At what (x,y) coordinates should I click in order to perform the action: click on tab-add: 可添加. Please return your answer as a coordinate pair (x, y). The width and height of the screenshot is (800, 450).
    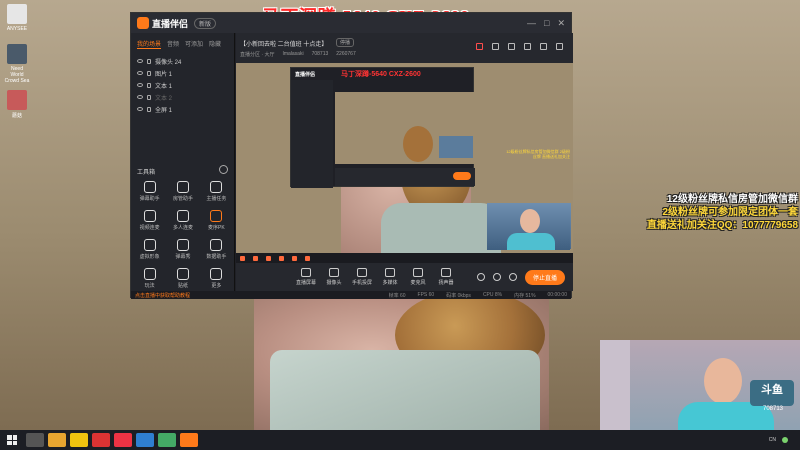
    Looking at the image, I should click on (194, 44).